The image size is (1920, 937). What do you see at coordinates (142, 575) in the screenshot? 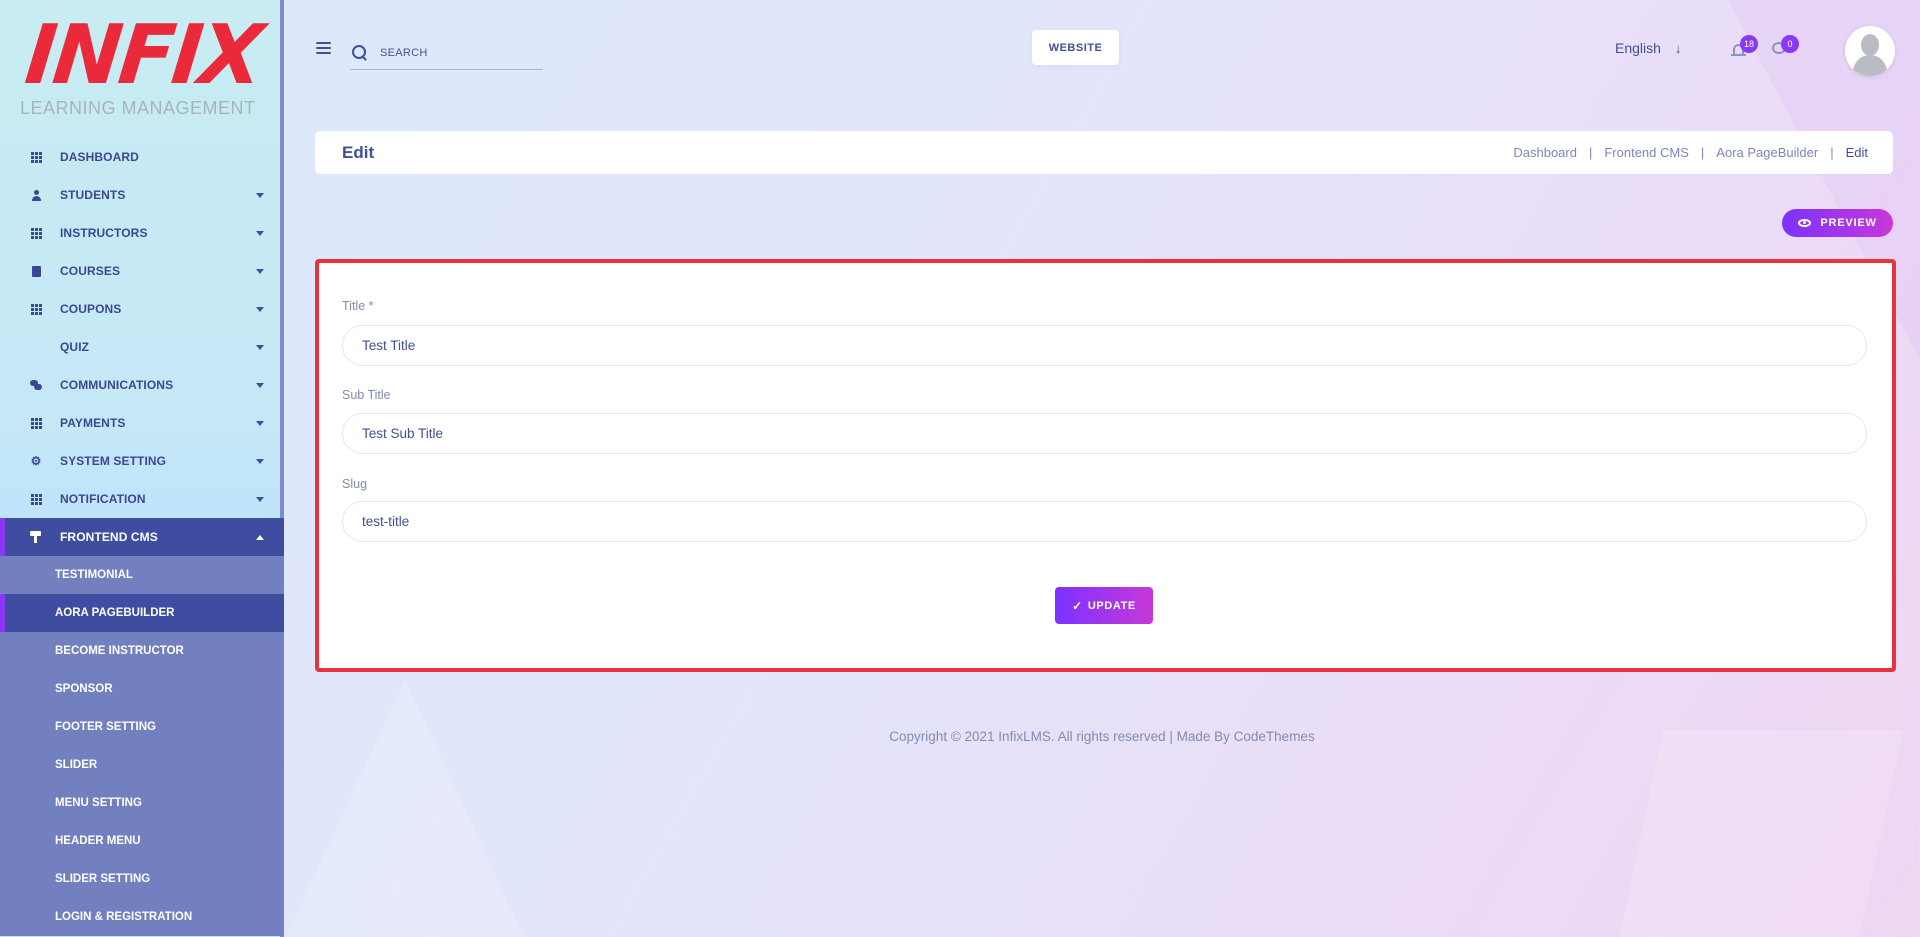
I see `submenu-item-testimonial: TESTIMONIAL` at bounding box center [142, 575].